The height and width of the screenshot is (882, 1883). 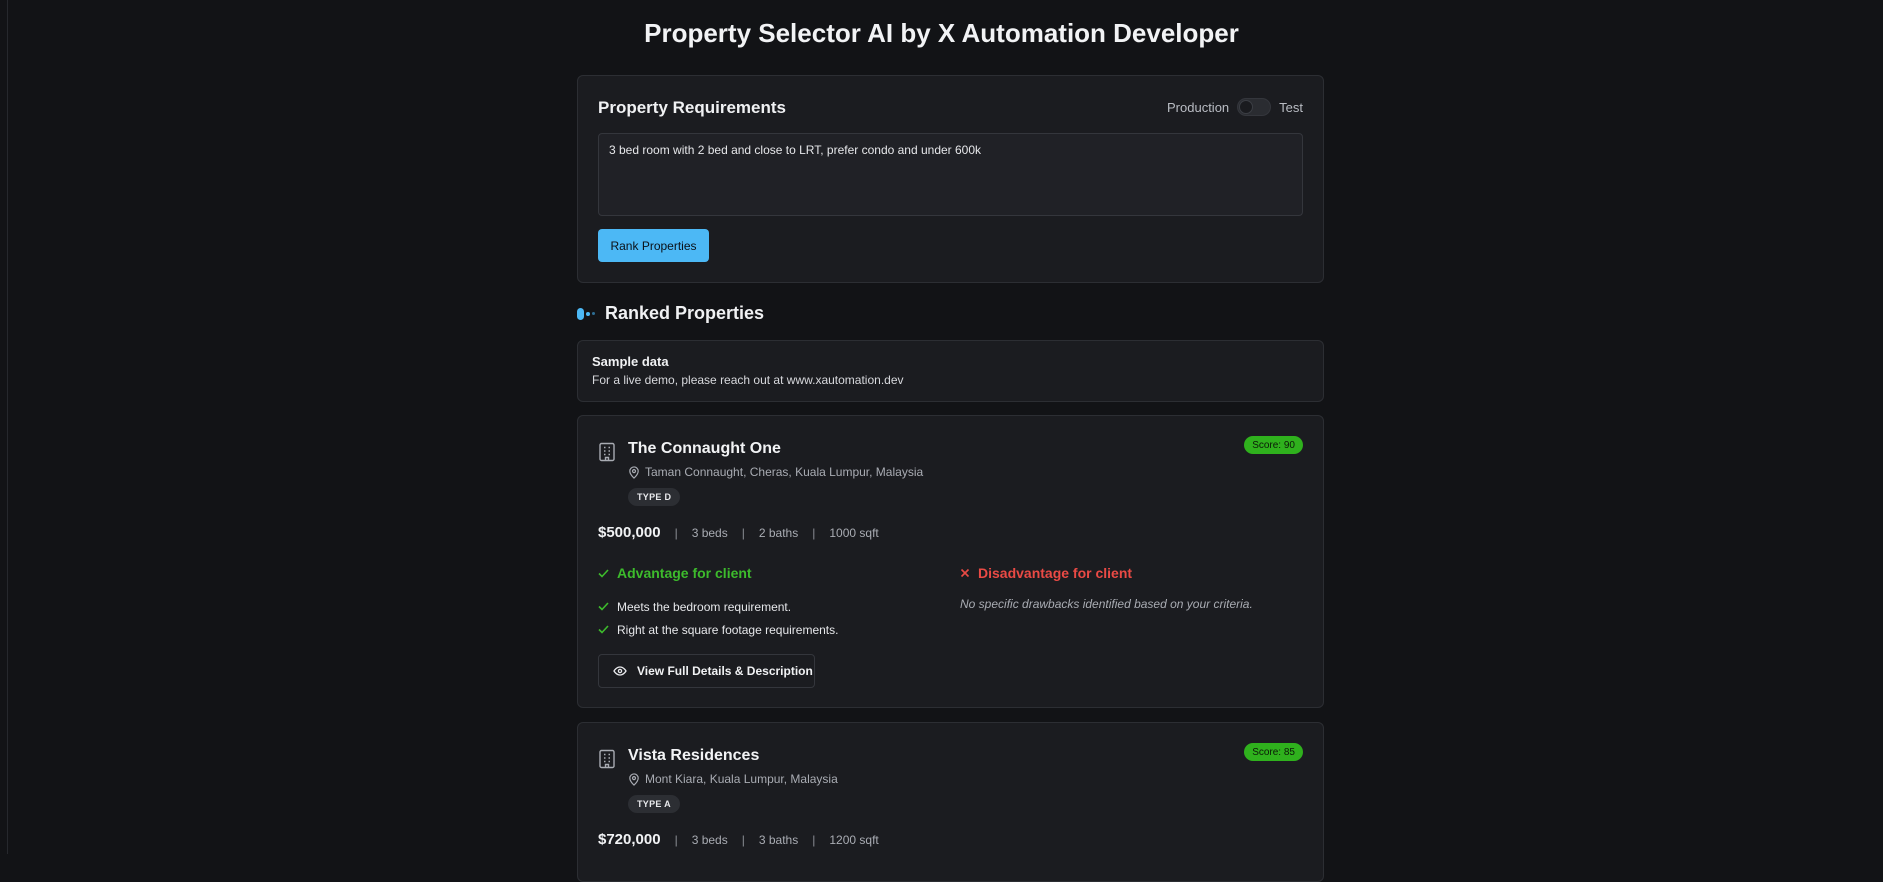 I want to click on property-price: $500,000, so click(x=629, y=532).